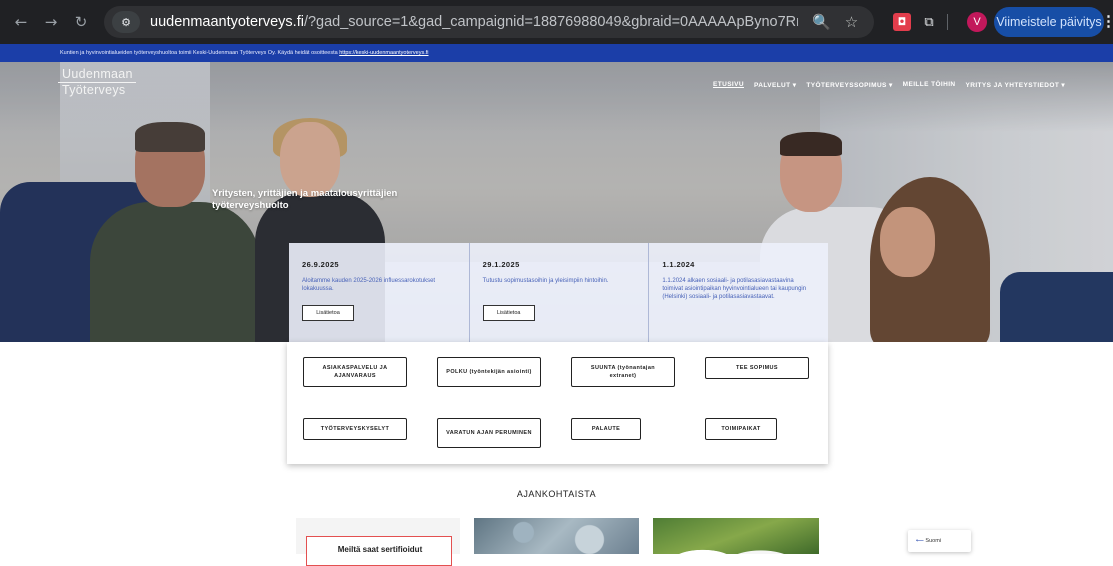  I want to click on language-label: Suomi, so click(933, 541).